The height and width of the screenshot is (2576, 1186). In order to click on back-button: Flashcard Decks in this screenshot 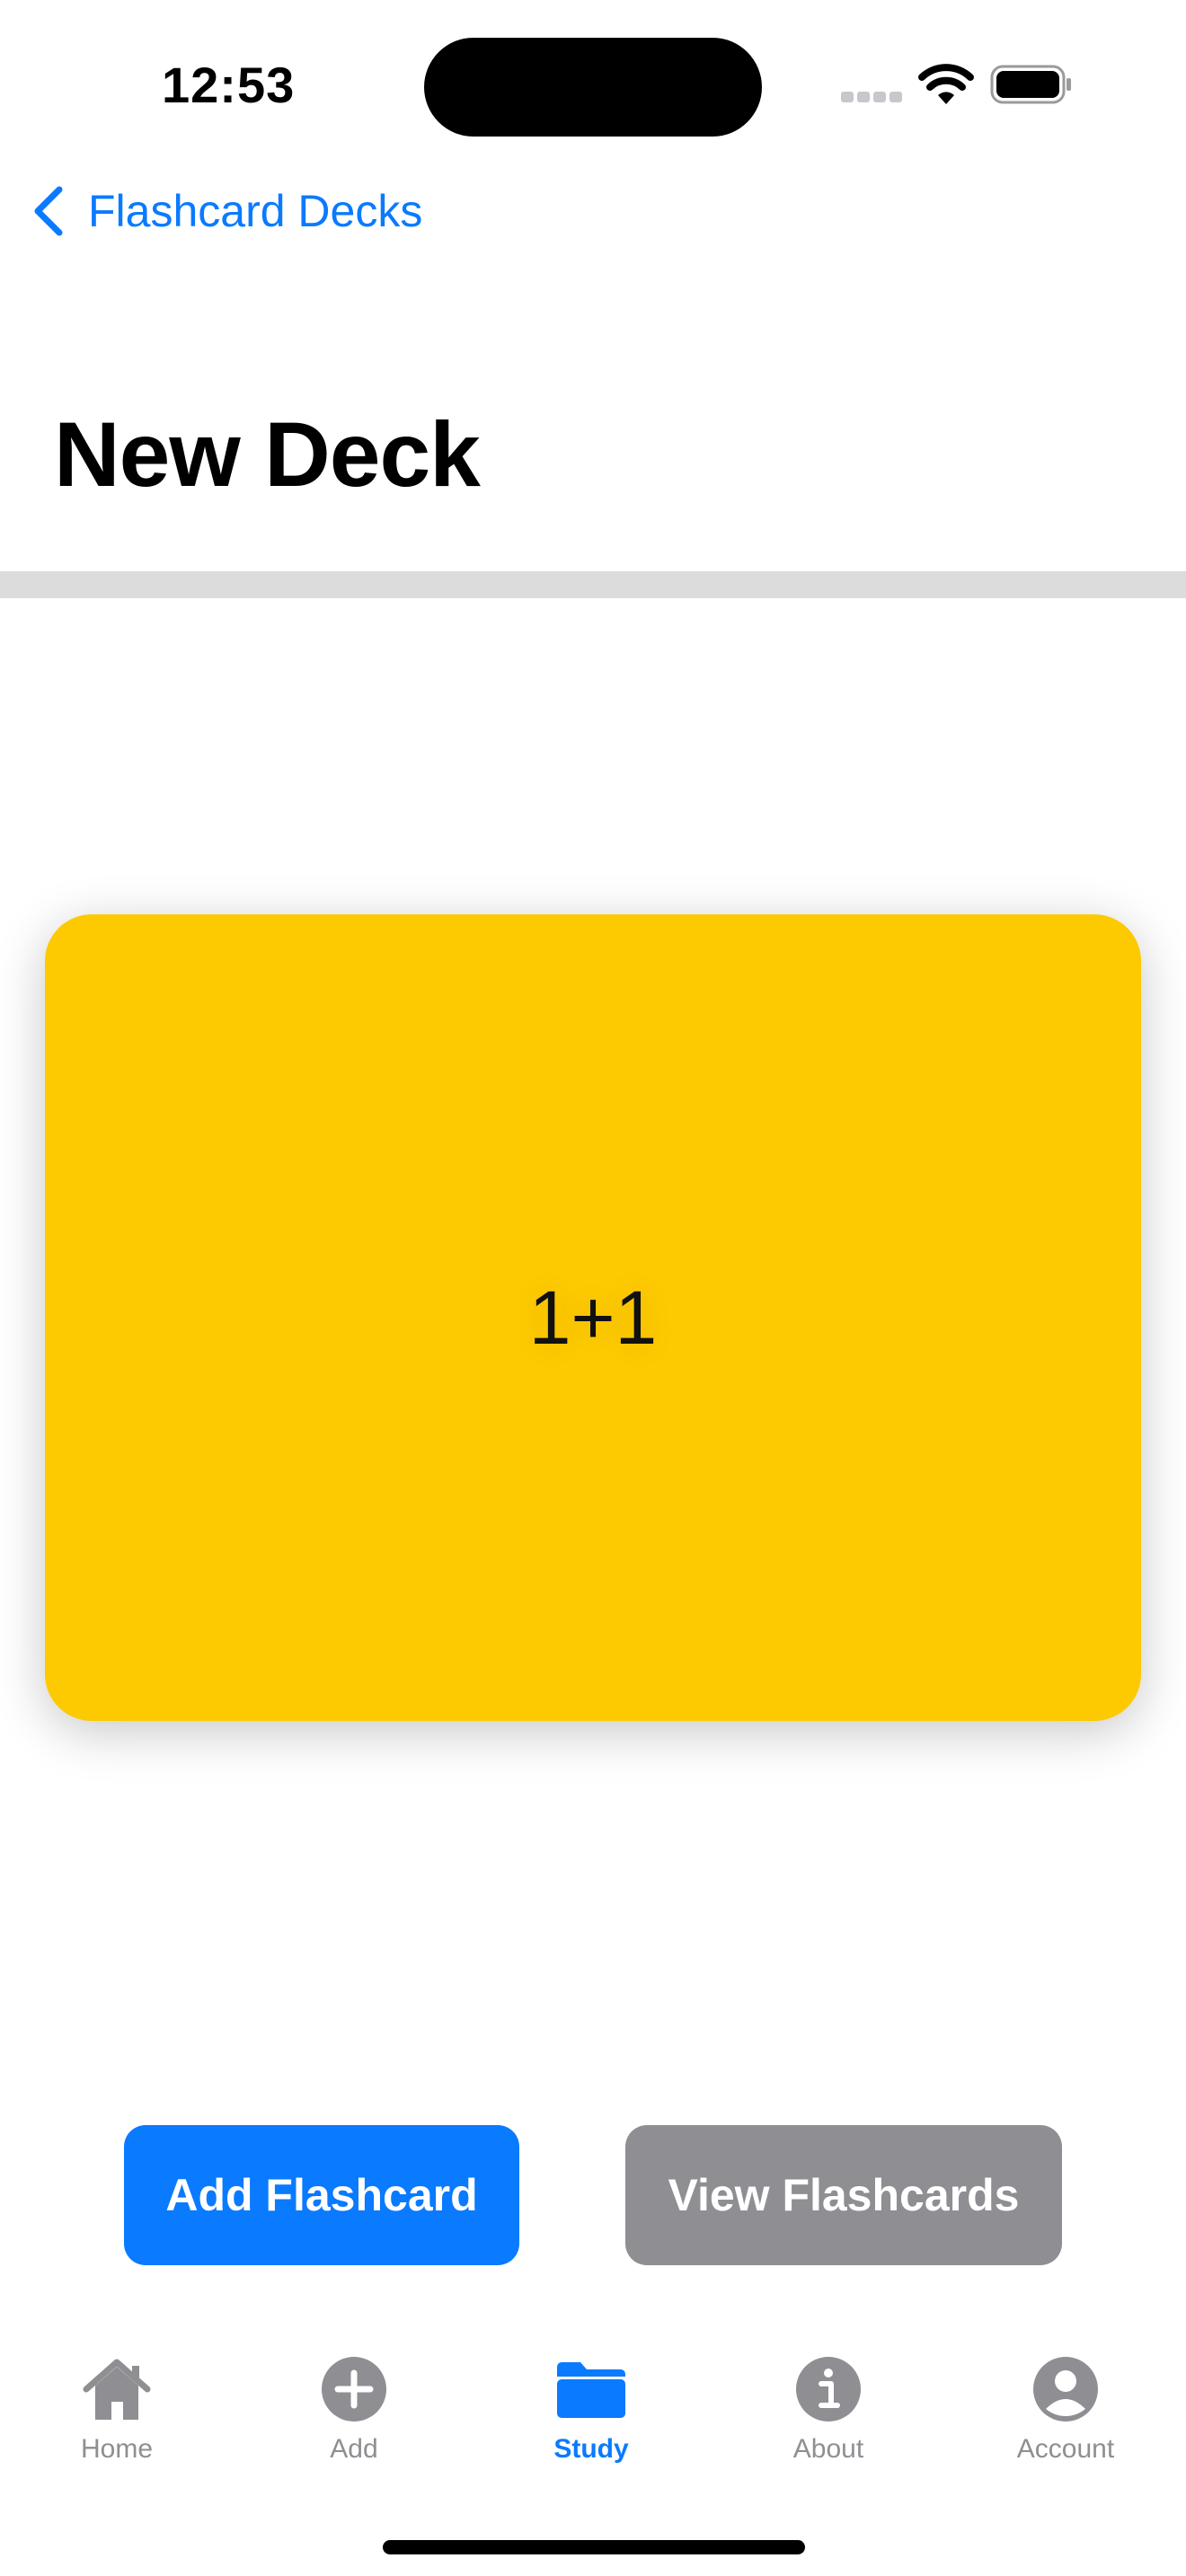, I will do `click(226, 211)`.